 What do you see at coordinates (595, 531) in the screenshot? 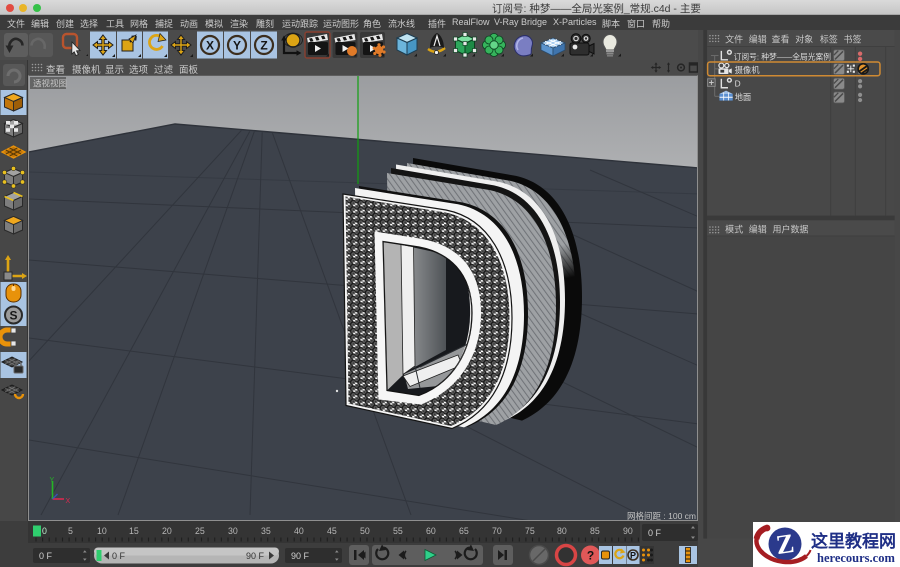
I see `svg-text: 85` at bounding box center [595, 531].